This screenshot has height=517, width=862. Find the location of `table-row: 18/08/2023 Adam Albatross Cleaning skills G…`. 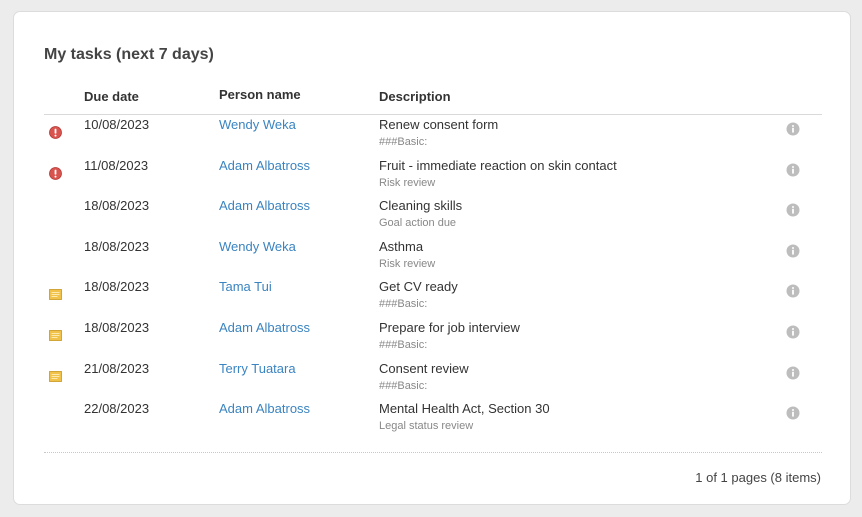

table-row: 18/08/2023 Adam Albatross Cleaning skills G… is located at coordinates (433, 216).